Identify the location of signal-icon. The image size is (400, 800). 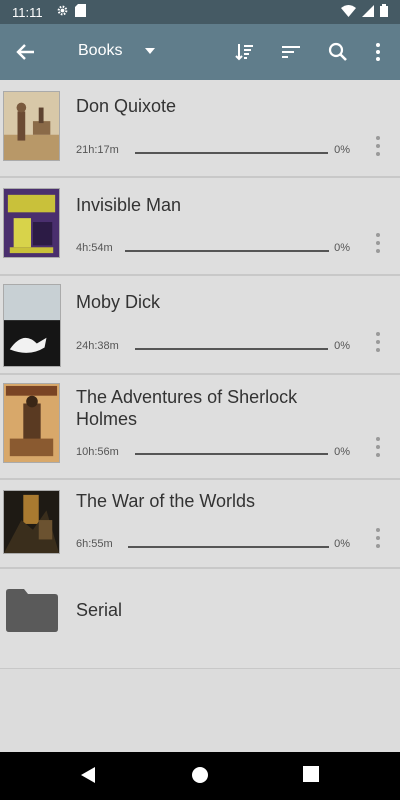
(368, 10).